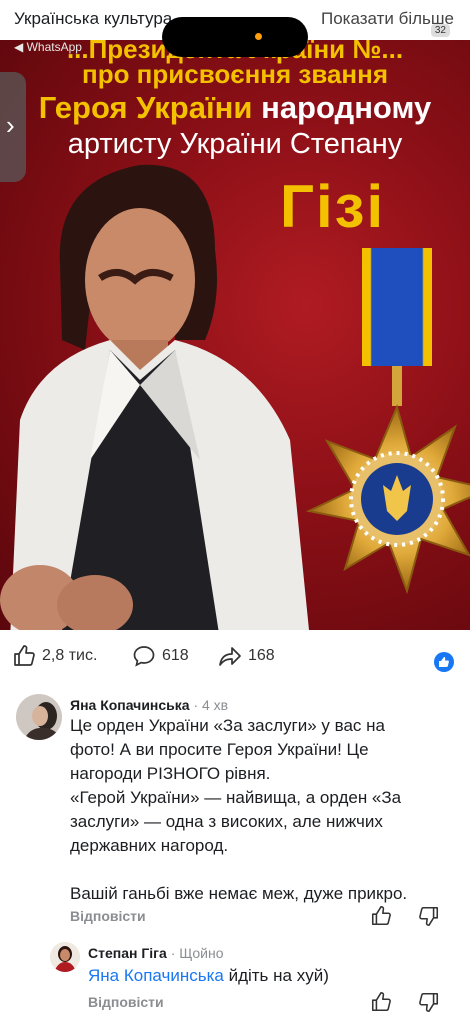  Describe the element at coordinates (234, 74) in the screenshot. I see `poster-line-title: про присвоєння звання` at that location.